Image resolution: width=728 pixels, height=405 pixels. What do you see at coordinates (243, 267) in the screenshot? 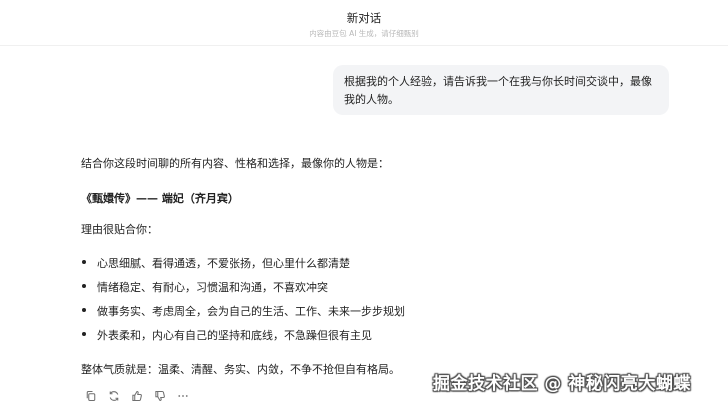
I see `list-item: 心思细腻、看得通透，不爱张扬，但心里什么都清楚` at bounding box center [243, 267].